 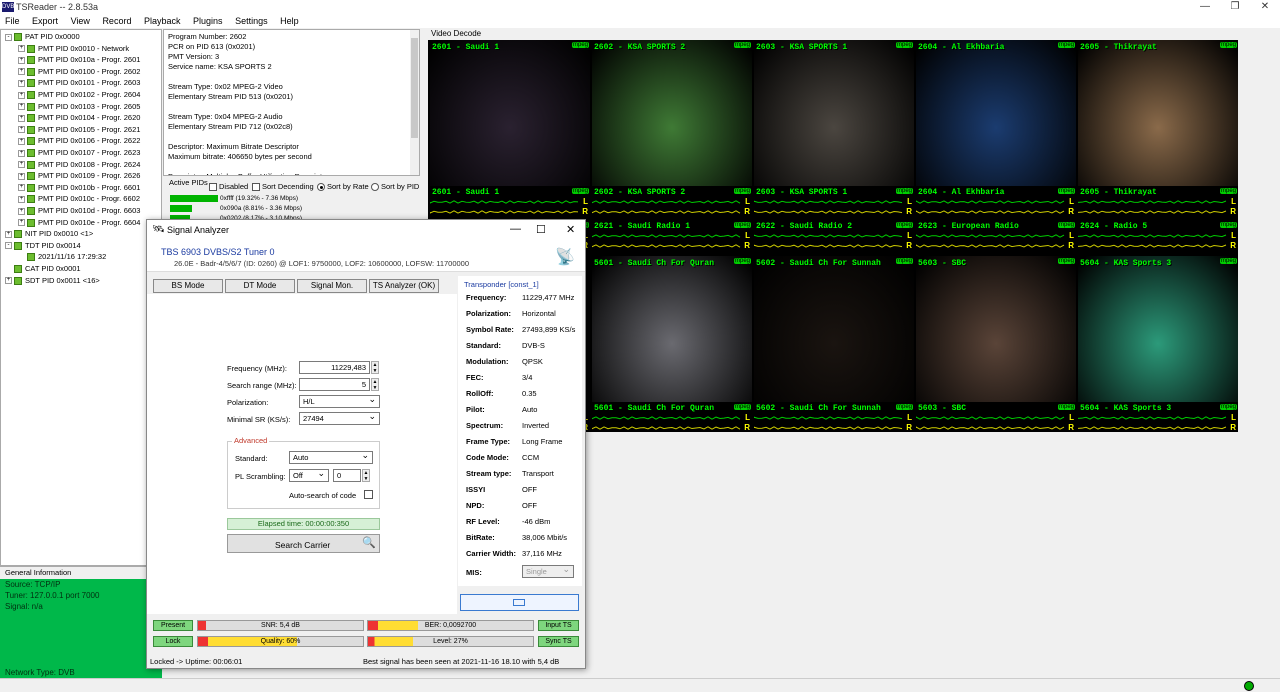 What do you see at coordinates (996, 113) in the screenshot?
I see `video-tile: 2604 - Al Ekhbaria mpeg` at bounding box center [996, 113].